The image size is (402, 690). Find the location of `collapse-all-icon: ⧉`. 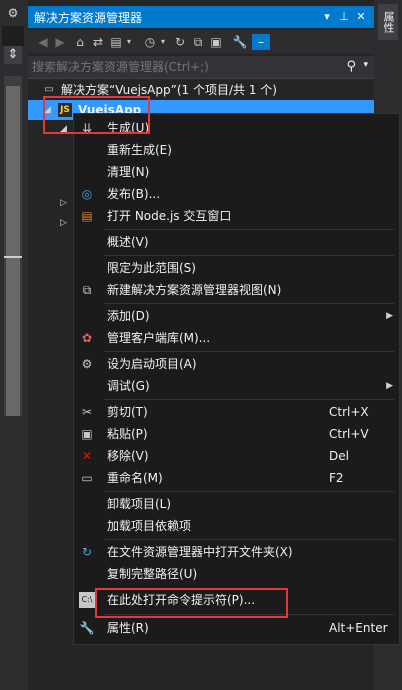

collapse-all-icon: ⧉ is located at coordinates (198, 42).